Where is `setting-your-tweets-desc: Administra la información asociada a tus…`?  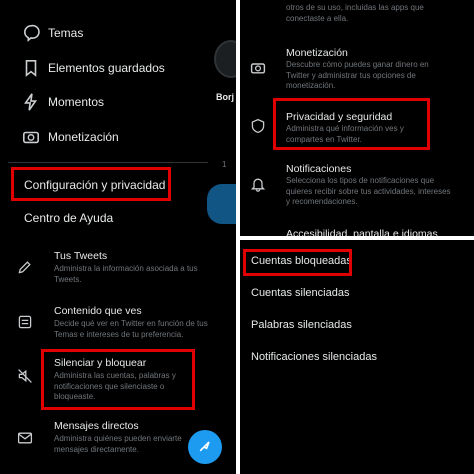
setting-your-tweets-desc: Administra la información asociada a tus… is located at coordinates (126, 274).